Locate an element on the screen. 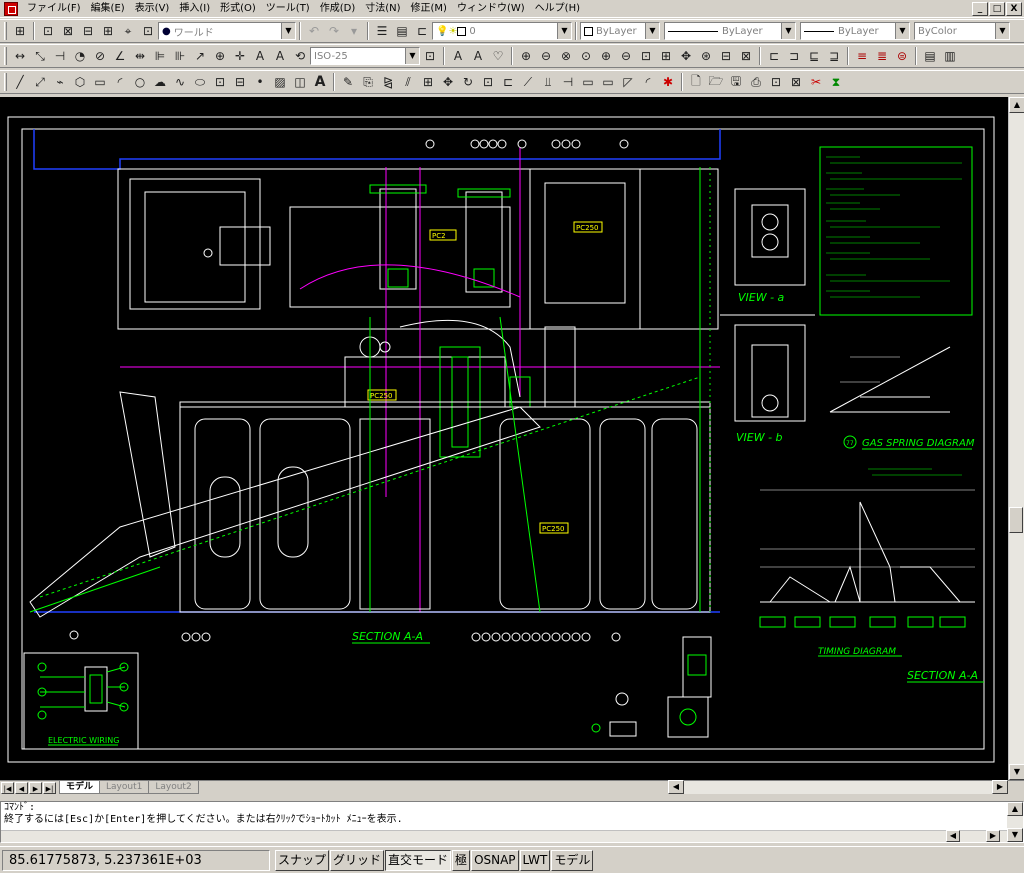 The image size is (1024, 873). plotstyle-combo: ByColor ▼ is located at coordinates (962, 31).